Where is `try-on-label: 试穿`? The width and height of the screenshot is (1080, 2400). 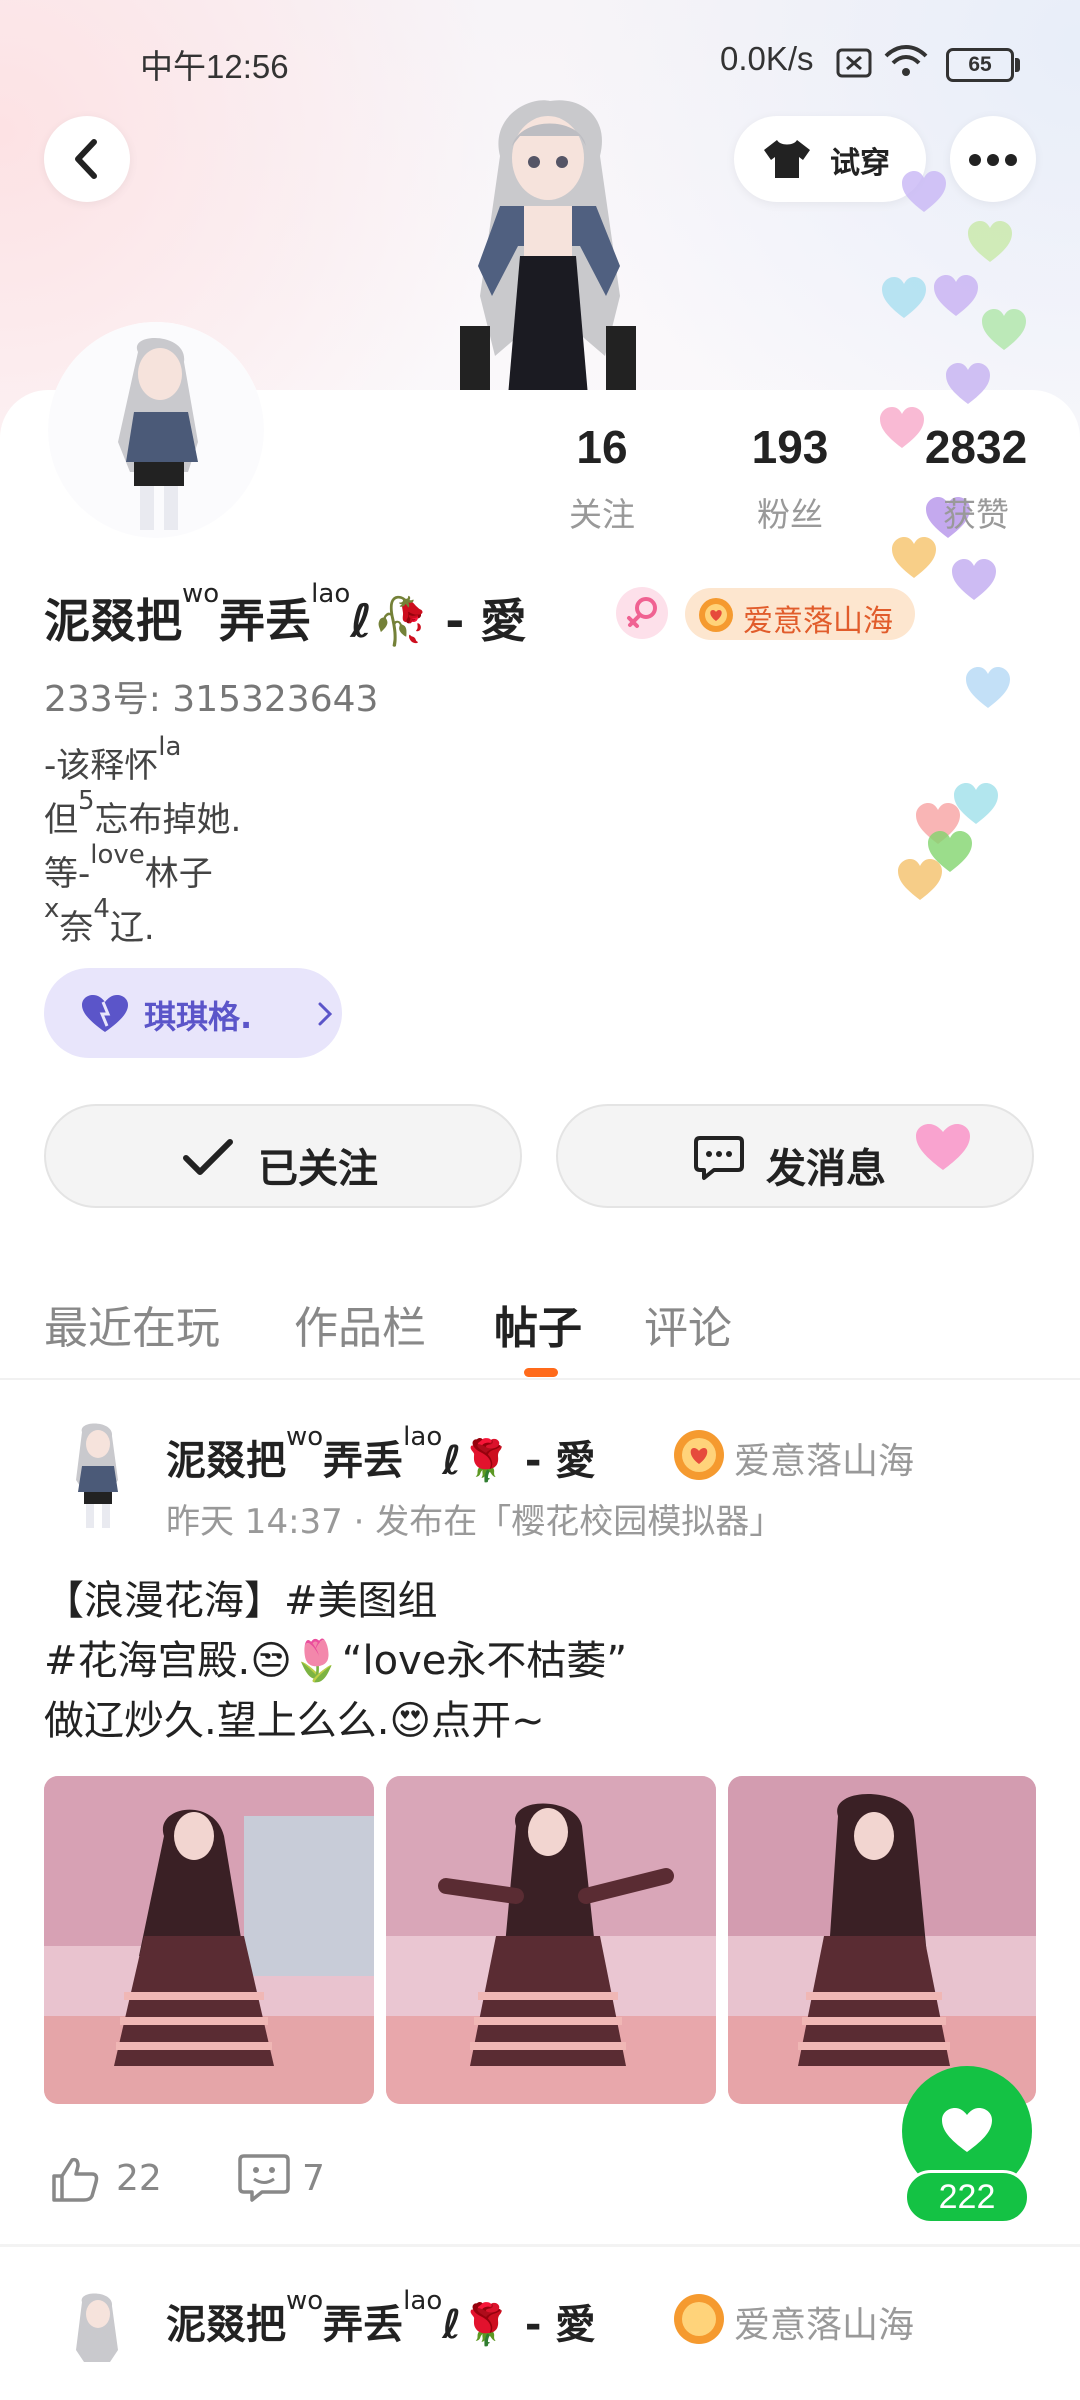
try-on-label: 试穿 is located at coordinates (860, 163).